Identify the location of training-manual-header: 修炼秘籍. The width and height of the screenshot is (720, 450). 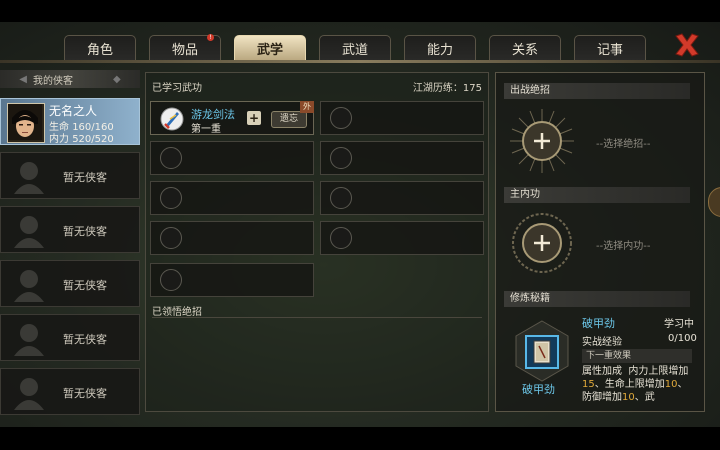
(597, 299).